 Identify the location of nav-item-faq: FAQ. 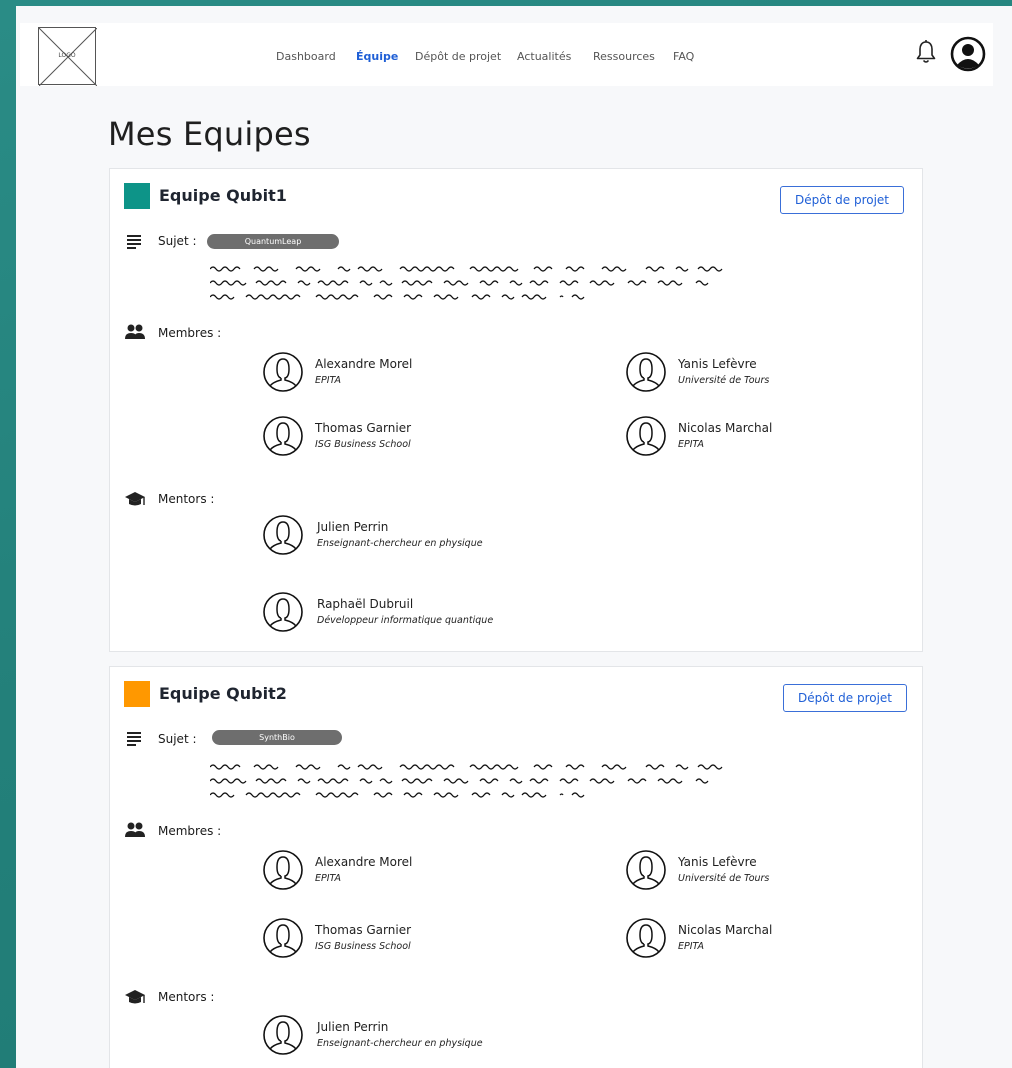
(683, 56).